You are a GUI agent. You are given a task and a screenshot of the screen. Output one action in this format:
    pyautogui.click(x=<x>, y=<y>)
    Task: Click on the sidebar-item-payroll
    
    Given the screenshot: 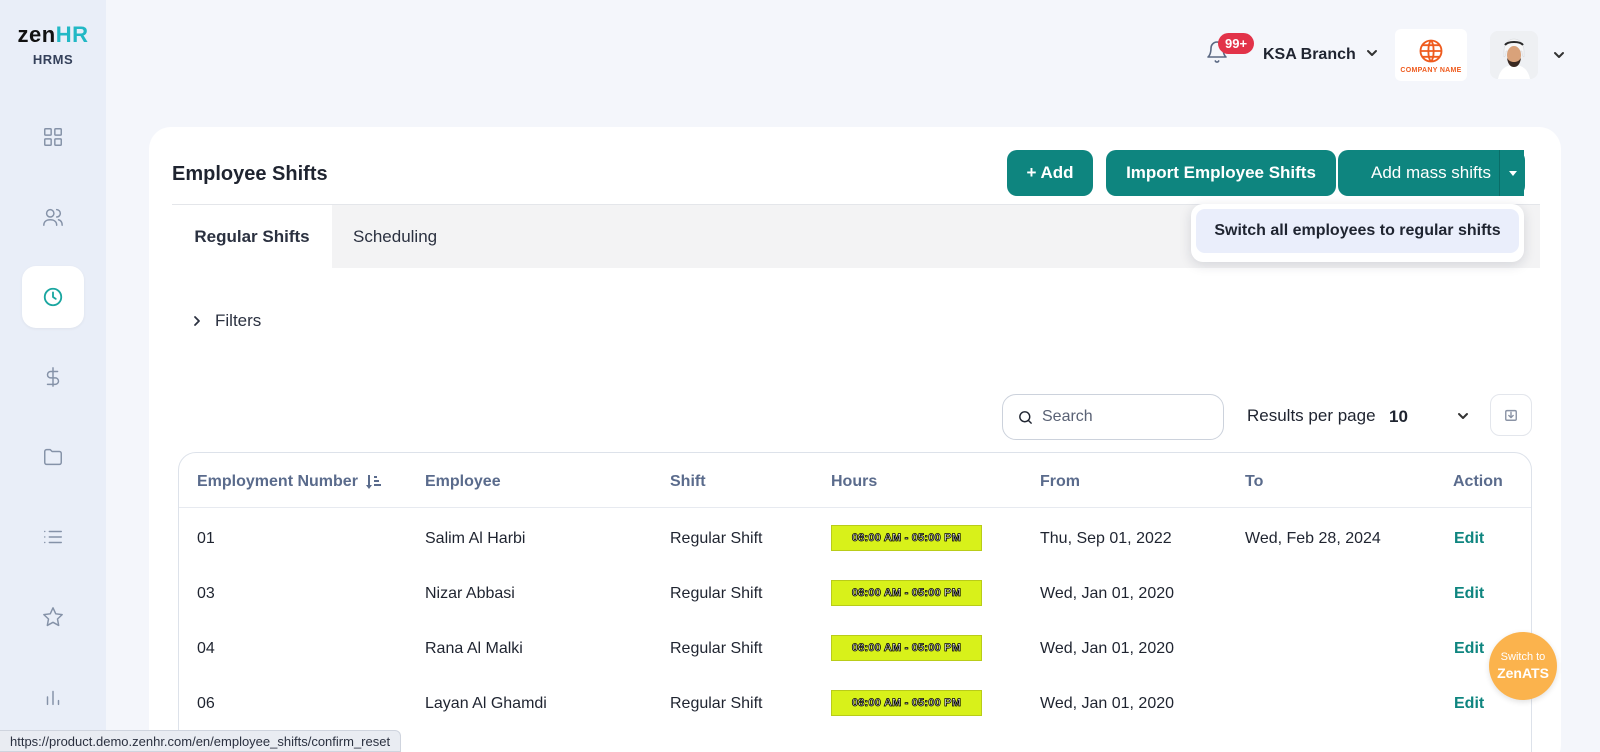 What is the action you would take?
    pyautogui.click(x=53, y=377)
    